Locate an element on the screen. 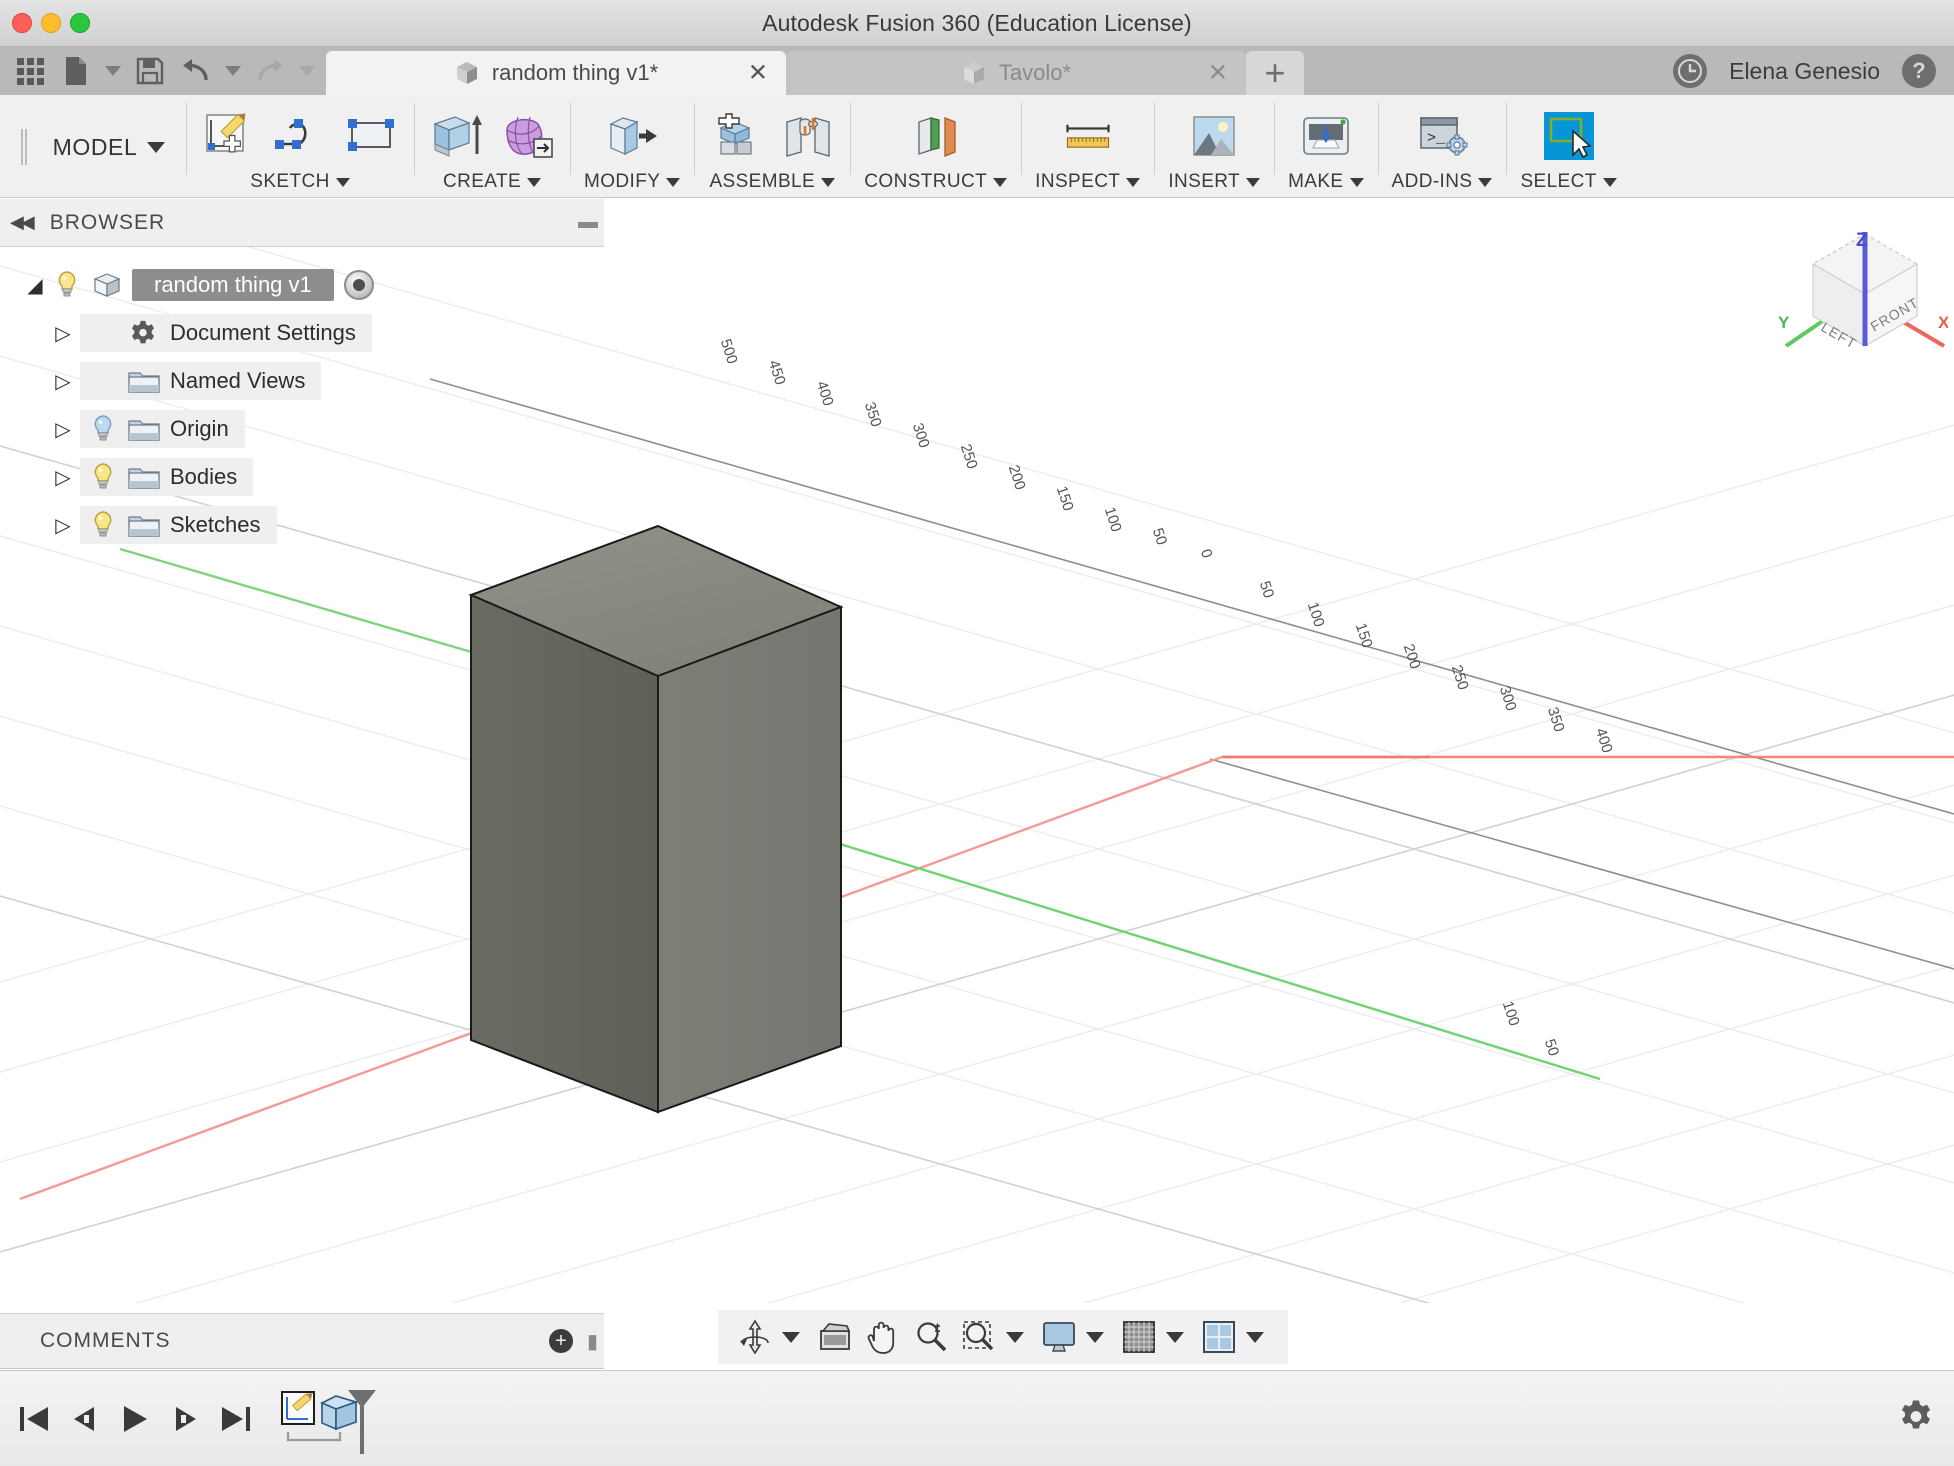 The height and width of the screenshot is (1466, 1954). create-sketch-icon is located at coordinates (228, 136).